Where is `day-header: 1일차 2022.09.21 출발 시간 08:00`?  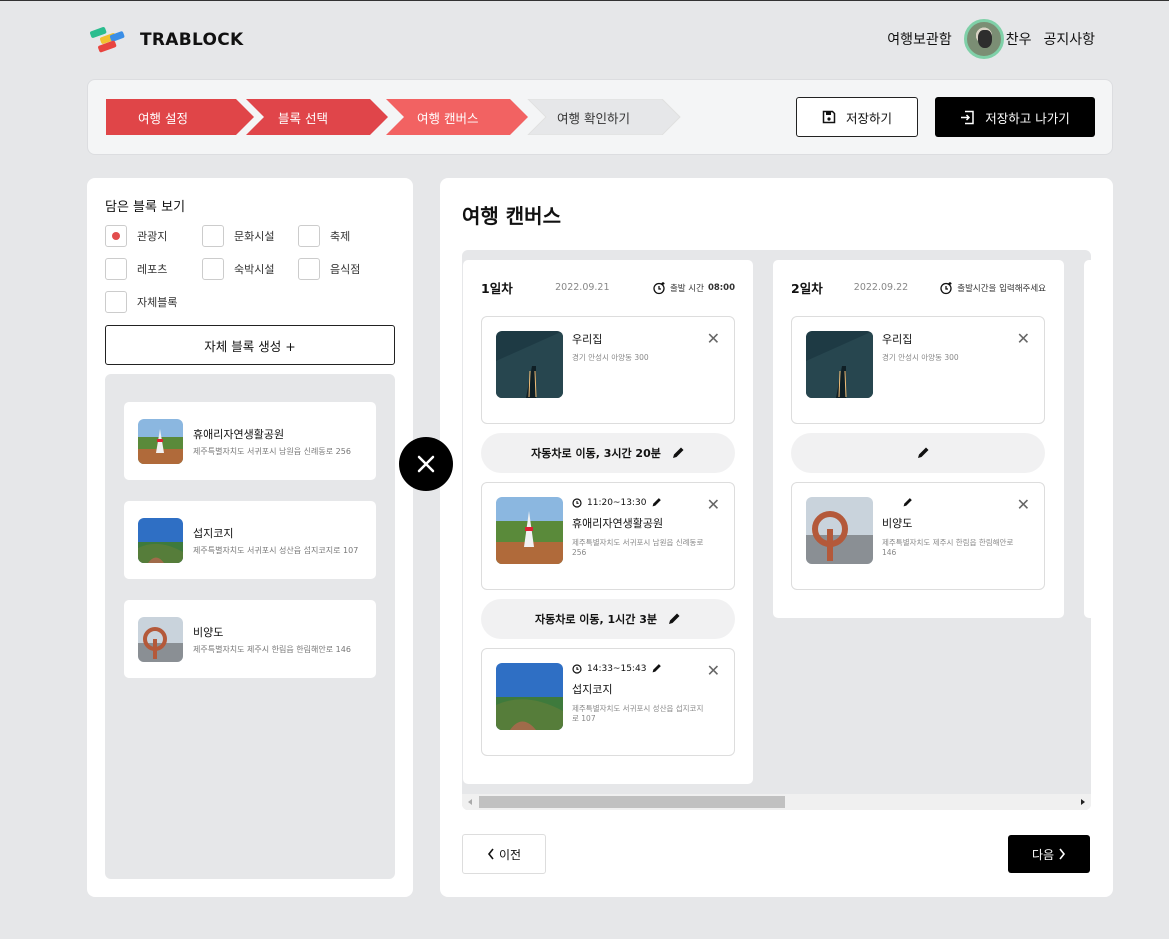
day-header: 1일차 2022.09.21 출발 시간 08:00 is located at coordinates (608, 287).